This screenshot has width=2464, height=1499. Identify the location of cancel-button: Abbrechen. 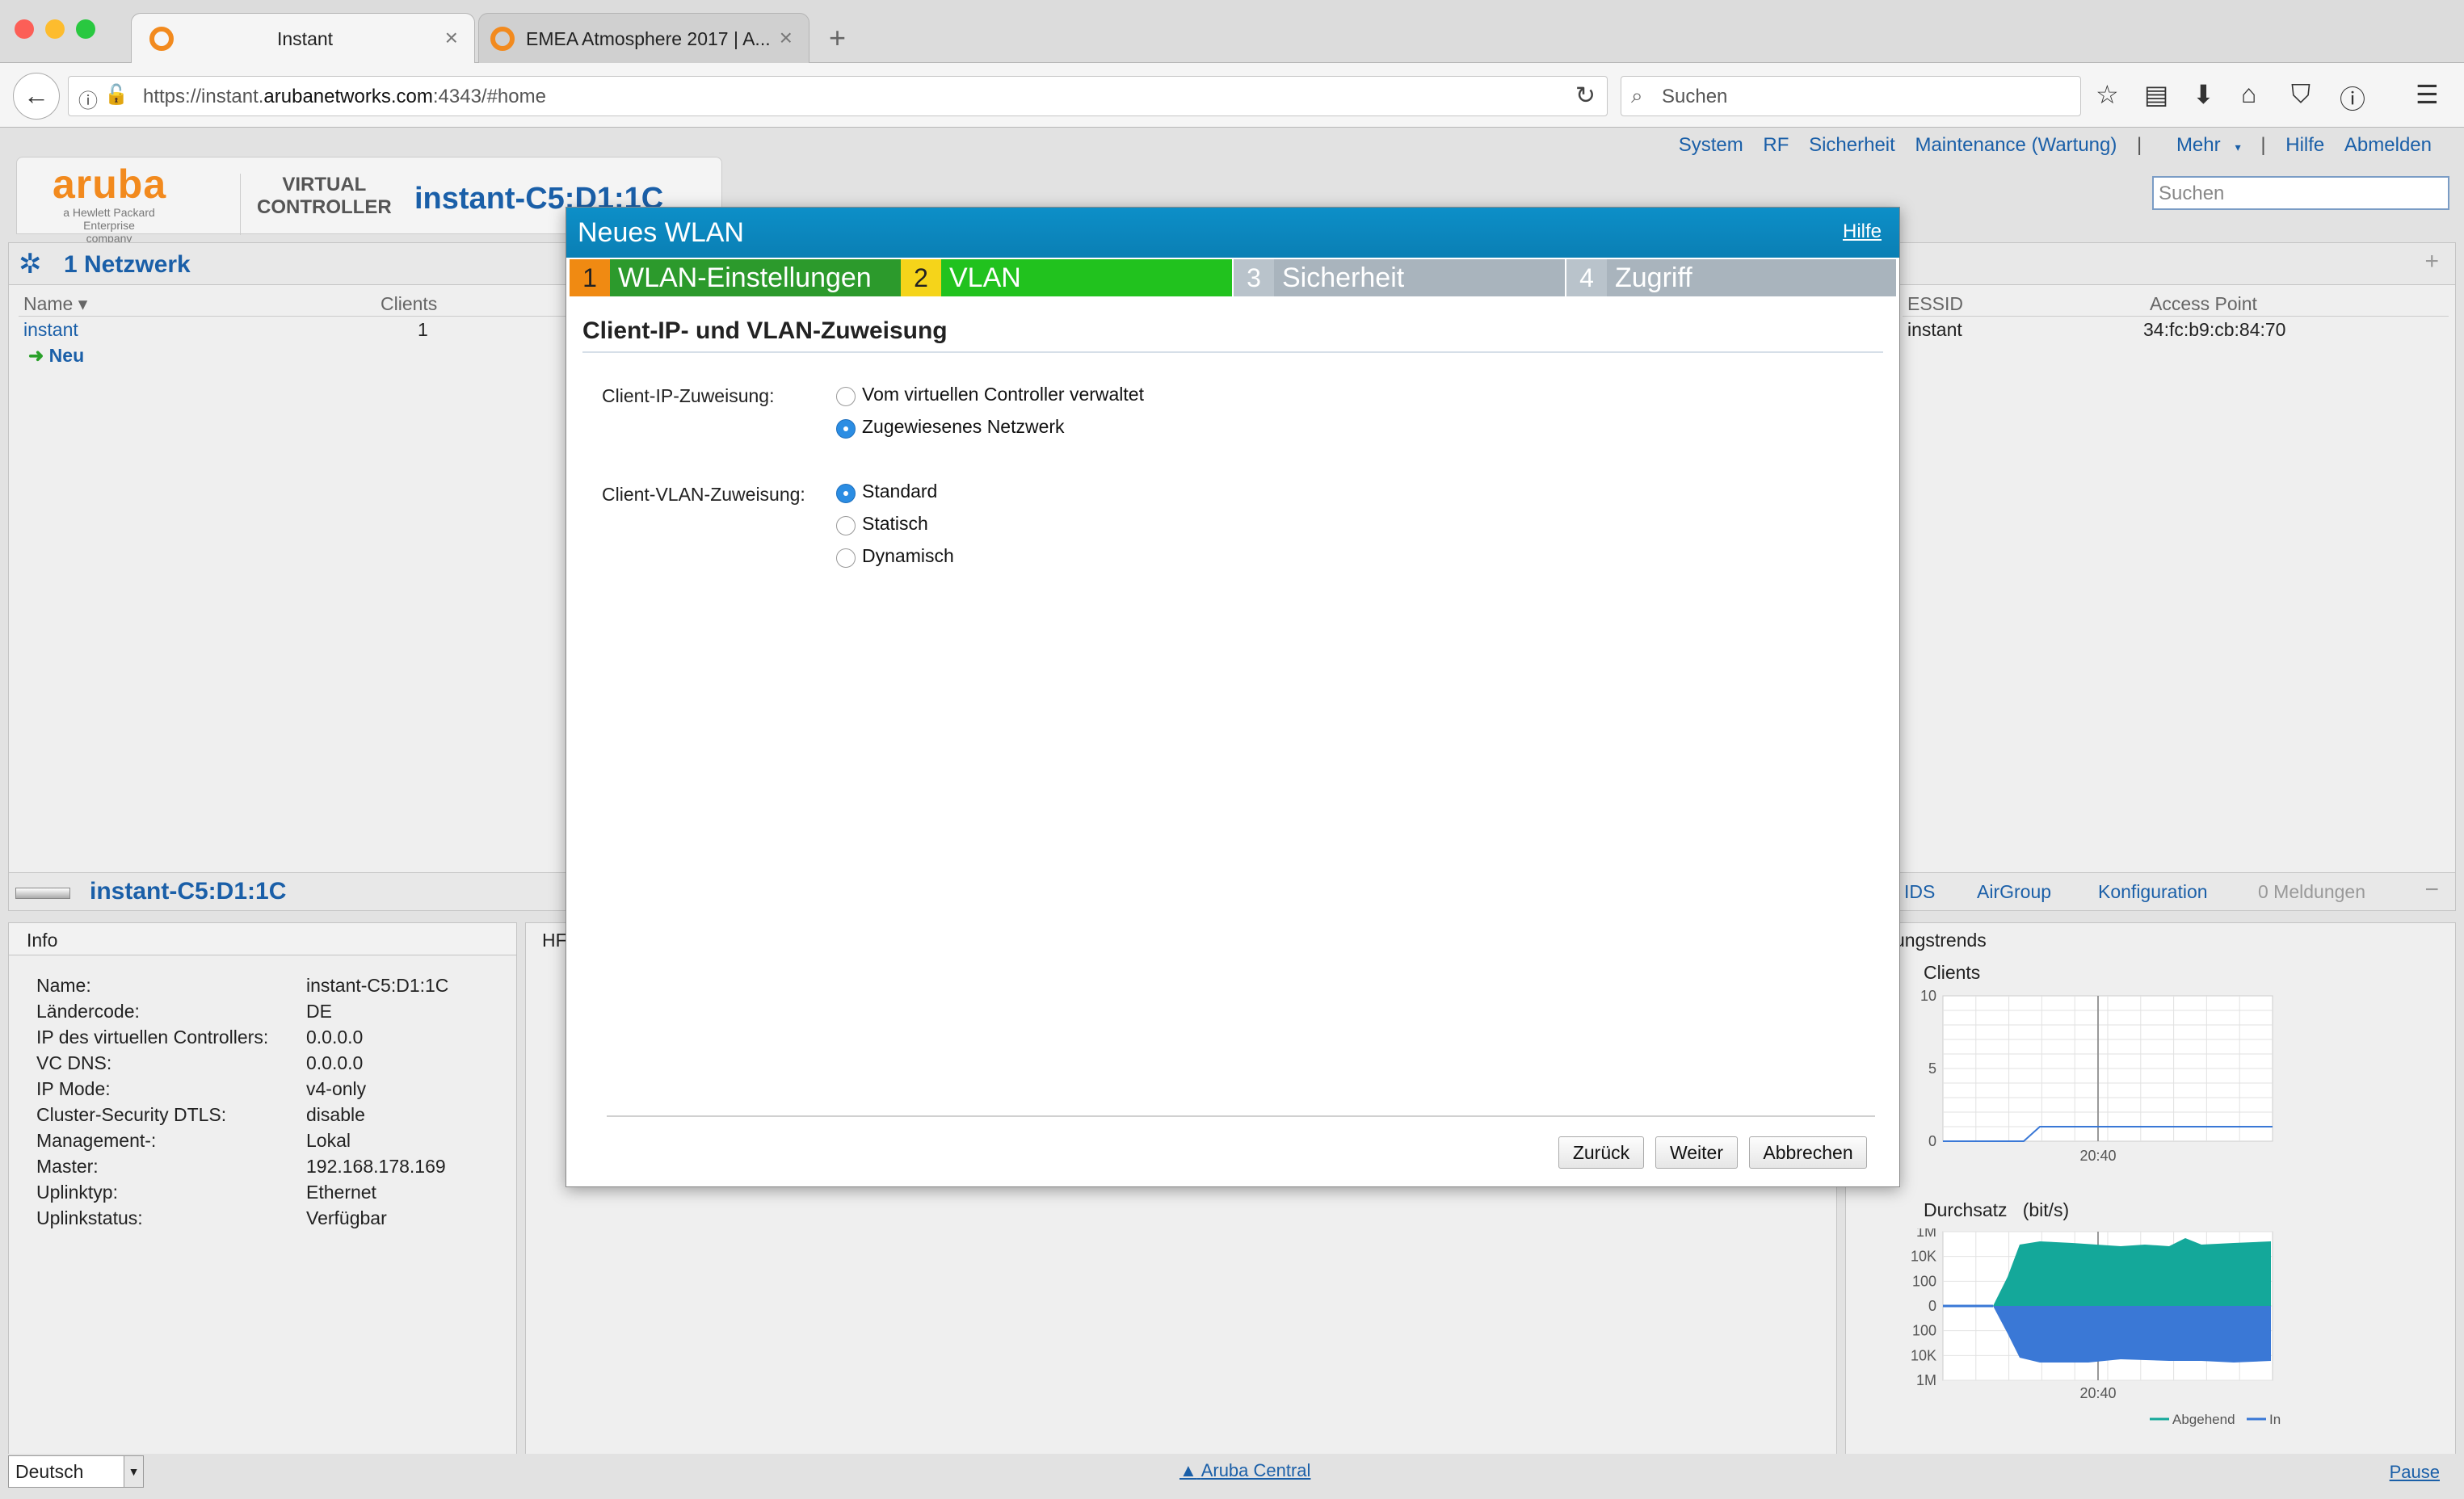
(1808, 1152).